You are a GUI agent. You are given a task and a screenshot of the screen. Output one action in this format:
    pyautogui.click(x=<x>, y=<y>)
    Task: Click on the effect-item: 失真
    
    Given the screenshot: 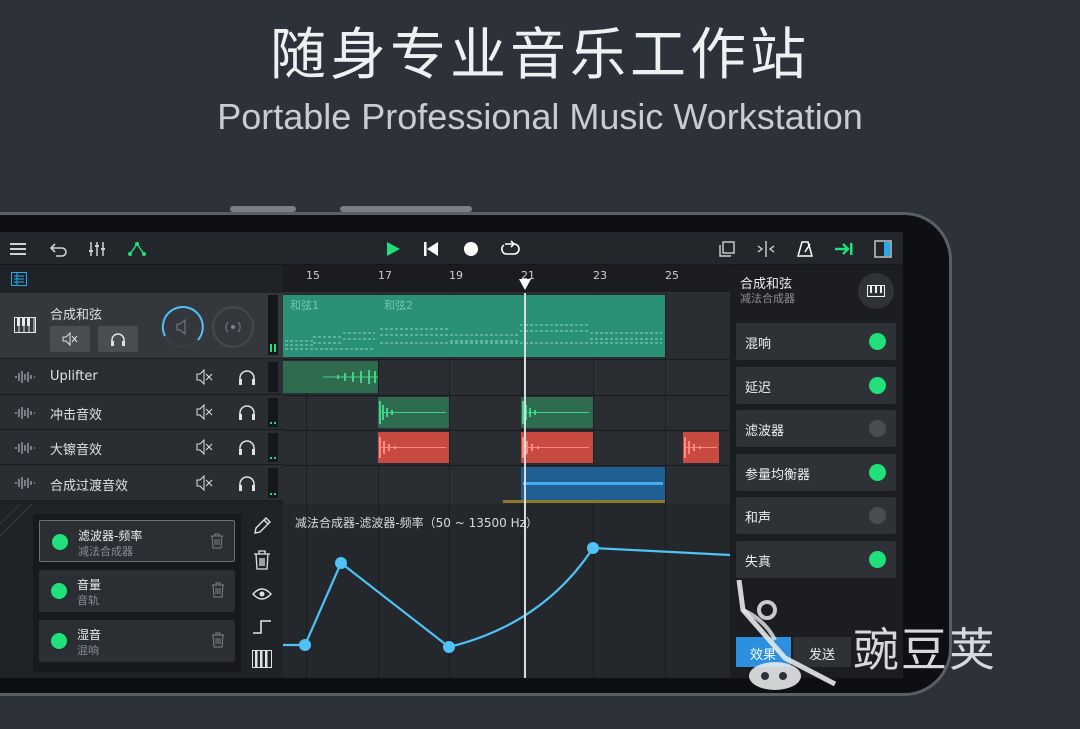 What is the action you would take?
    pyautogui.click(x=816, y=559)
    